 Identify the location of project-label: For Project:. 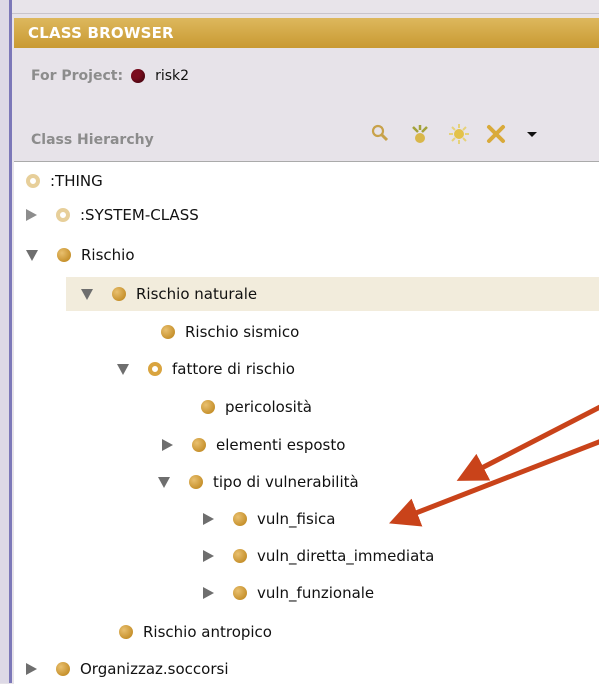
(77, 76).